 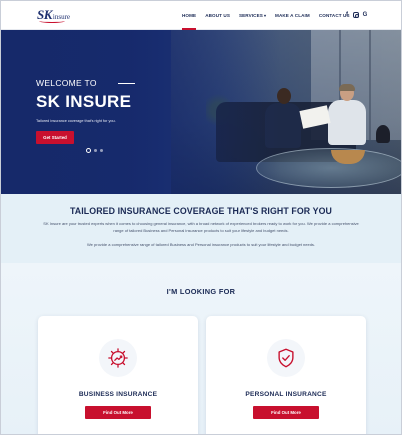 I want to click on instagram-icon, so click(x=356, y=15).